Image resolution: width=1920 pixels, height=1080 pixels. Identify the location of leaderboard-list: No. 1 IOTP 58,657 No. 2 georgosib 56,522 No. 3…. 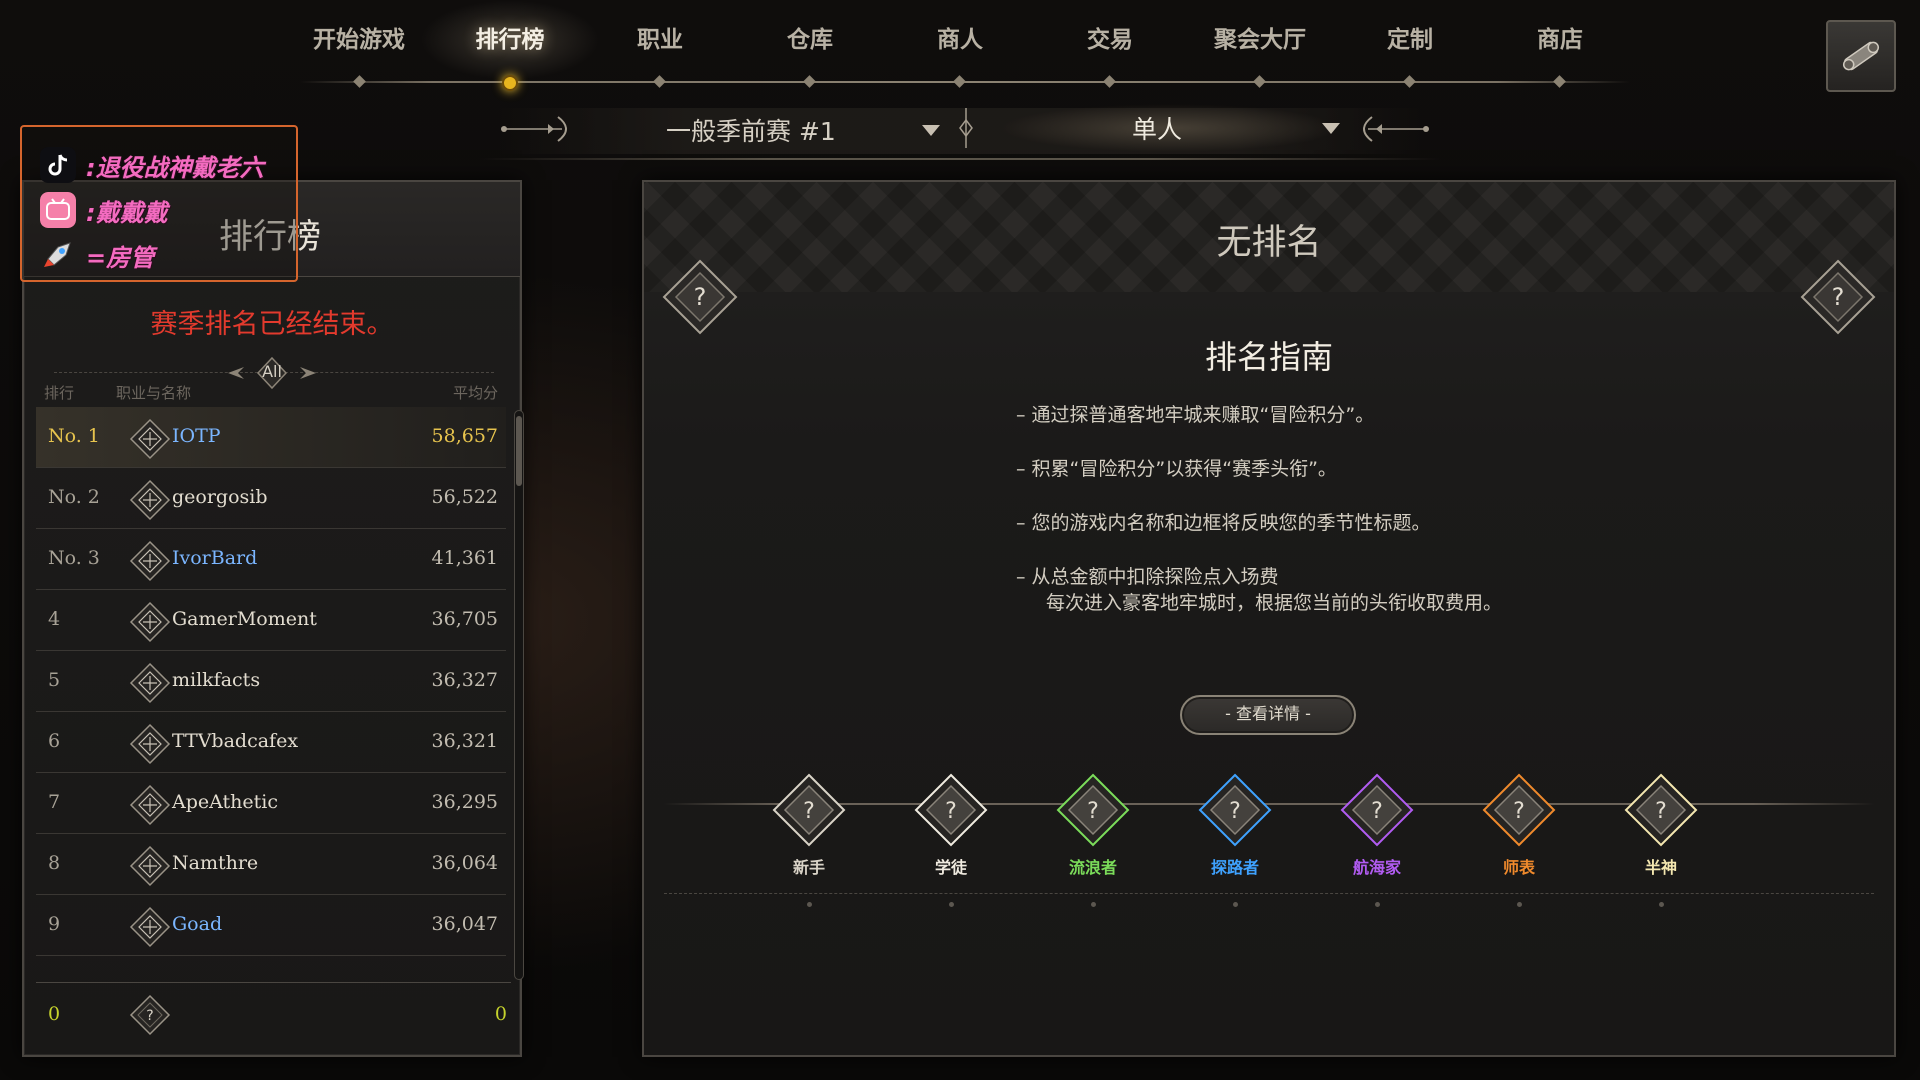
(273, 687).